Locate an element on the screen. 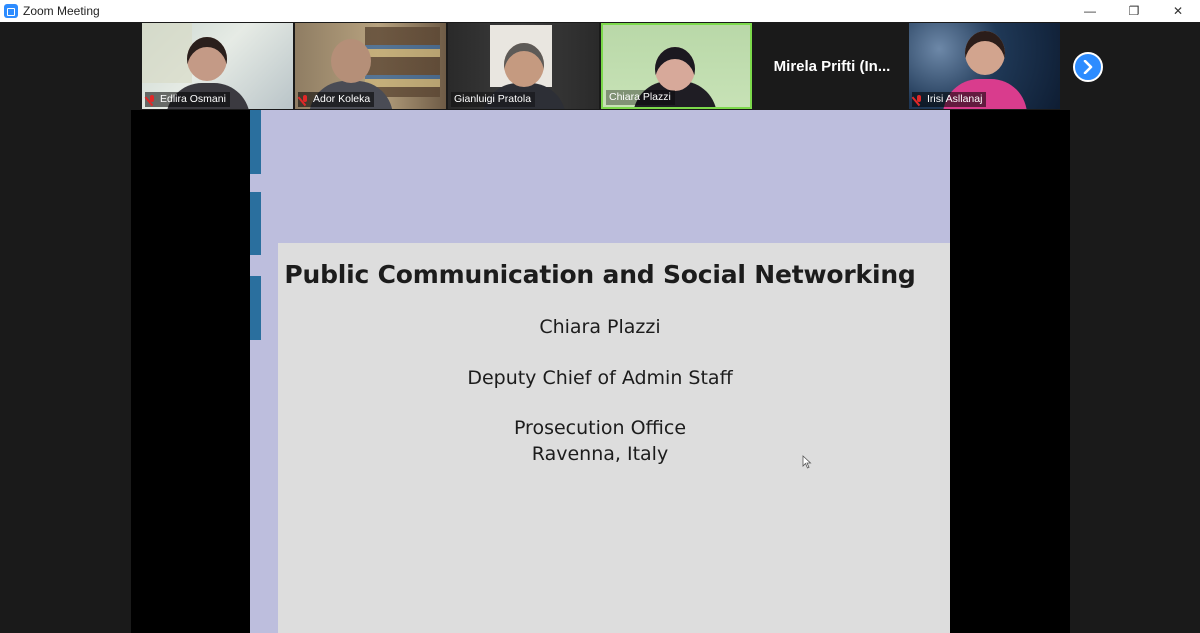  participant-tile: Ador Koleka is located at coordinates (370, 66).